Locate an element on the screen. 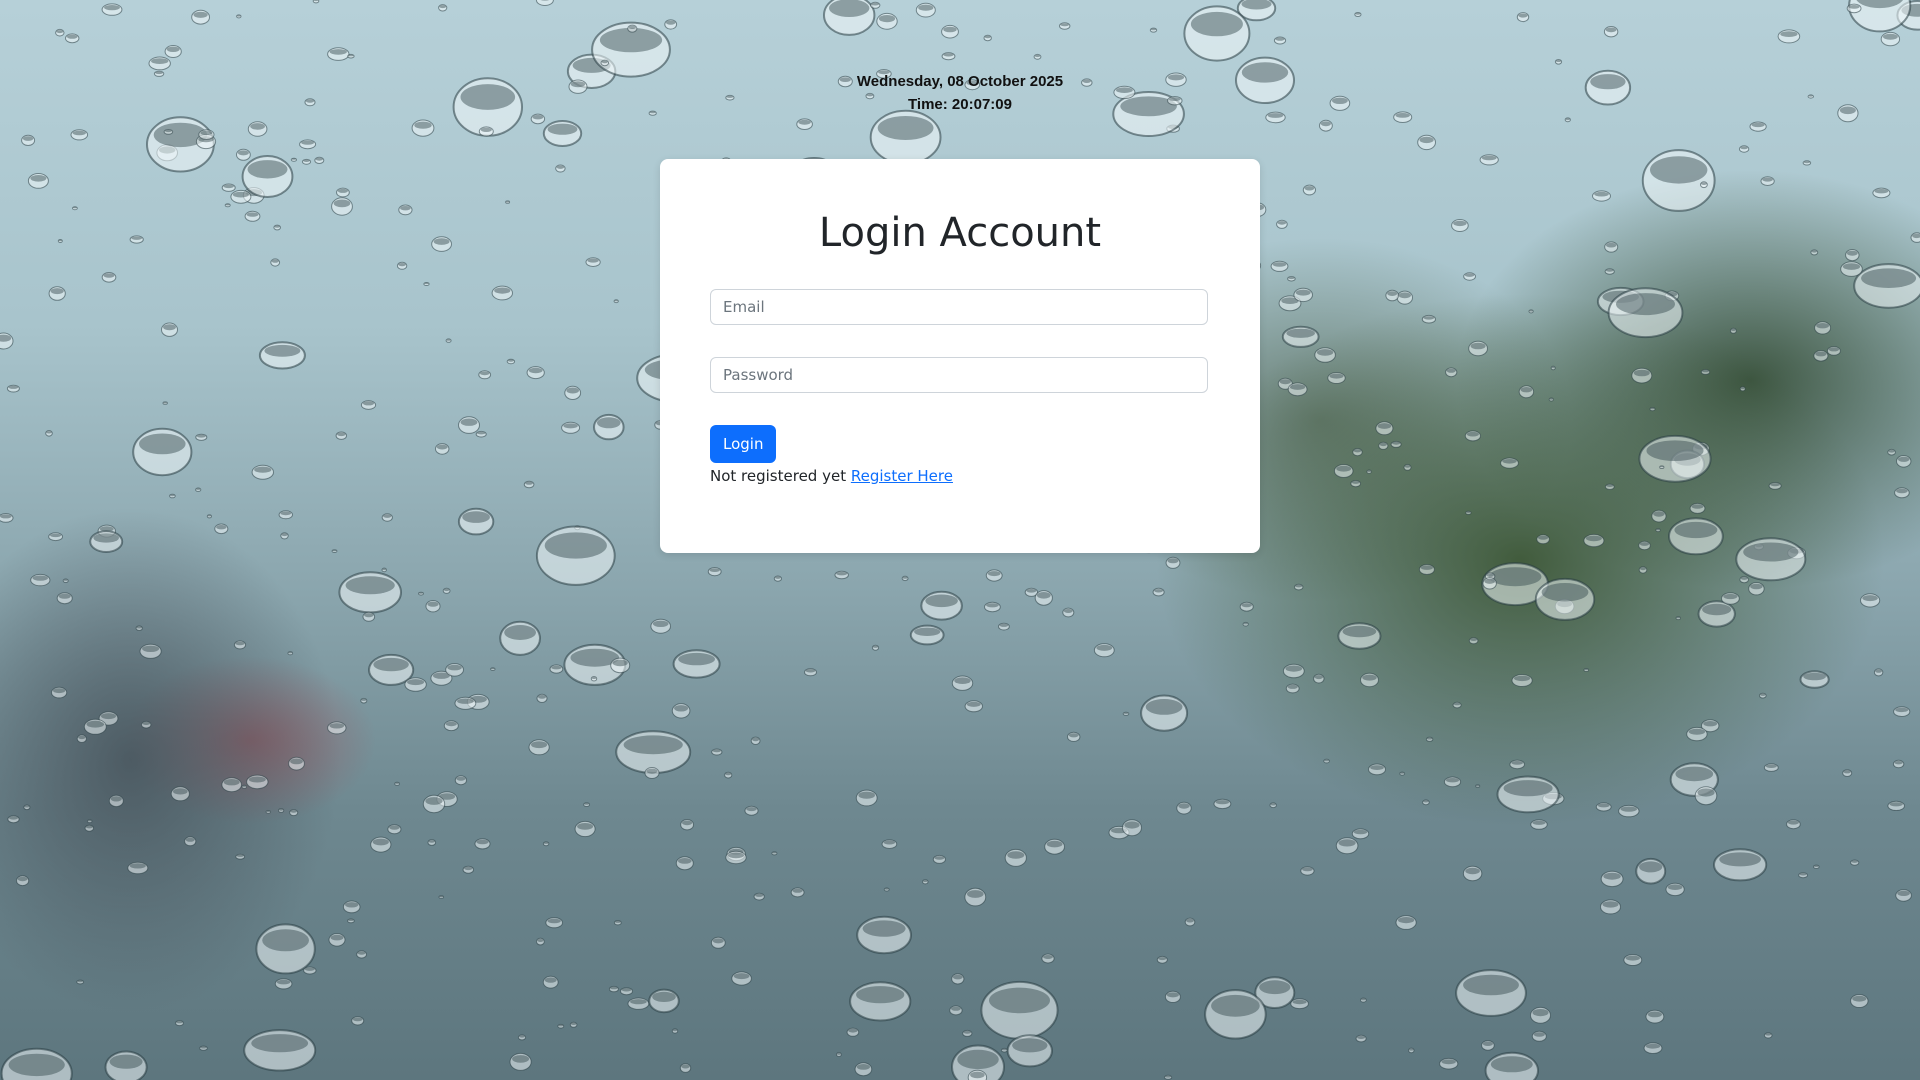 The height and width of the screenshot is (1080, 1920). password-input is located at coordinates (959, 375).